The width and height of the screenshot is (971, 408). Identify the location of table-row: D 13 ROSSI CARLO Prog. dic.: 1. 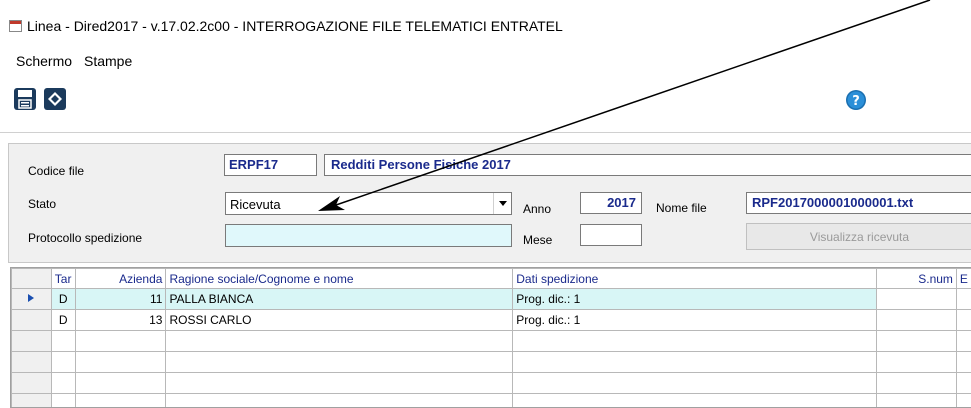
(491, 320).